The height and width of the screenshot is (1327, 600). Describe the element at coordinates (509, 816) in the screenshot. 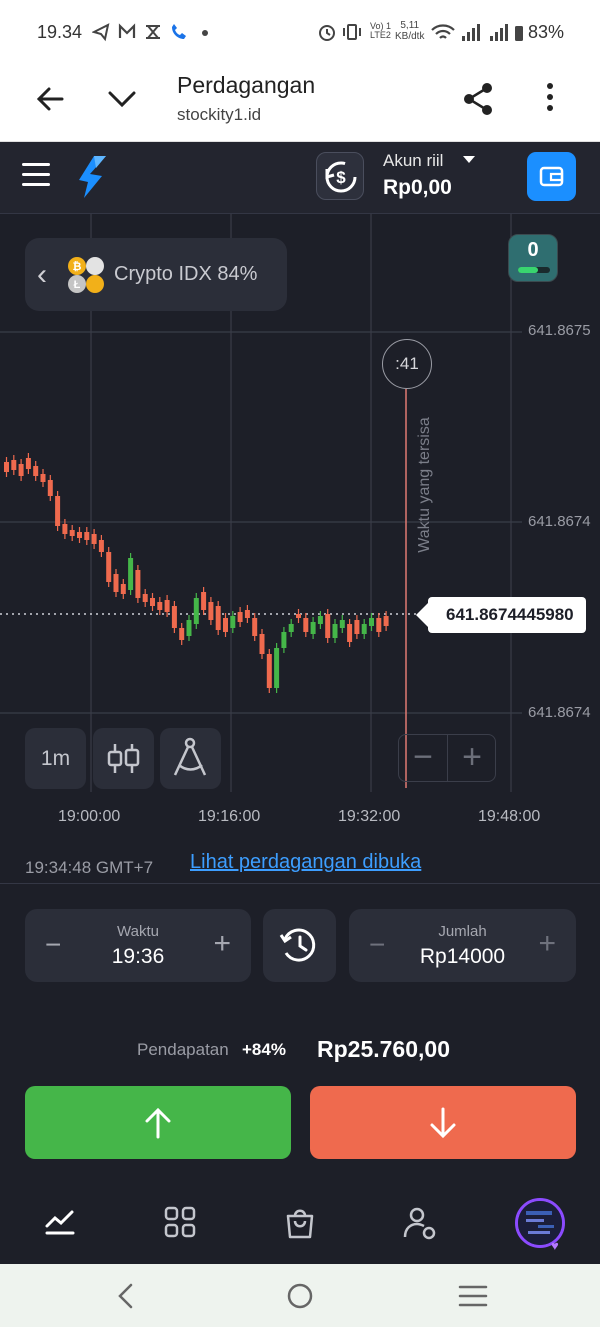

I see `x-axis-label: 19:48:00` at that location.